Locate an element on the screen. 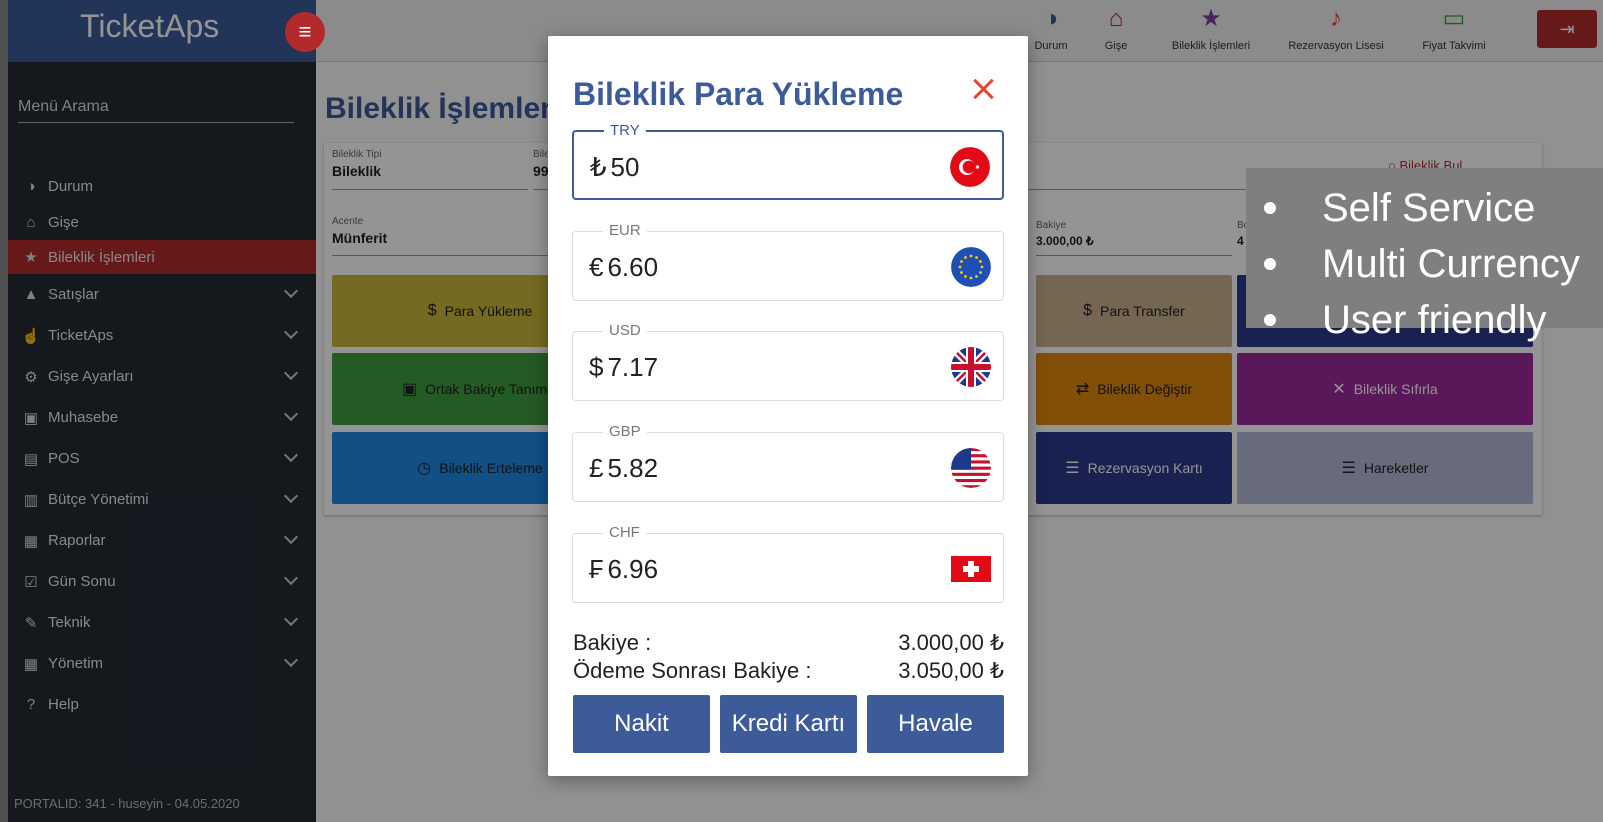 The image size is (1603, 822). cash-button: Nakit is located at coordinates (641, 724).